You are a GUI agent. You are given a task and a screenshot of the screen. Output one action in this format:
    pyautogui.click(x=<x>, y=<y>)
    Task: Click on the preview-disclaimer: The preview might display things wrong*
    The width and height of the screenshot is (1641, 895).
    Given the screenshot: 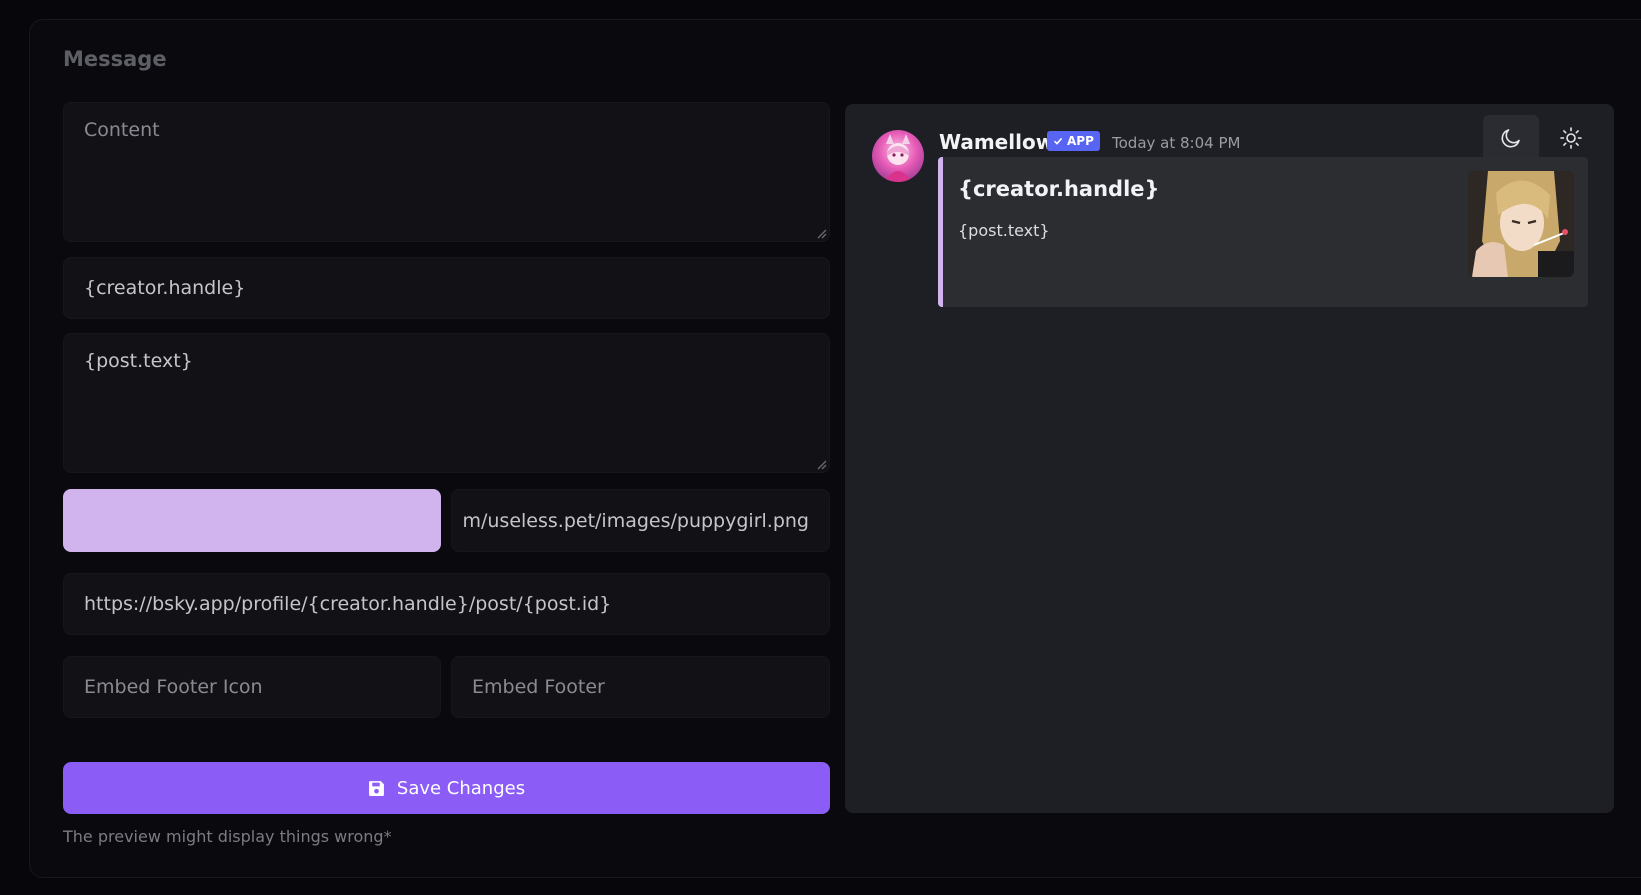 What is the action you would take?
    pyautogui.click(x=227, y=836)
    